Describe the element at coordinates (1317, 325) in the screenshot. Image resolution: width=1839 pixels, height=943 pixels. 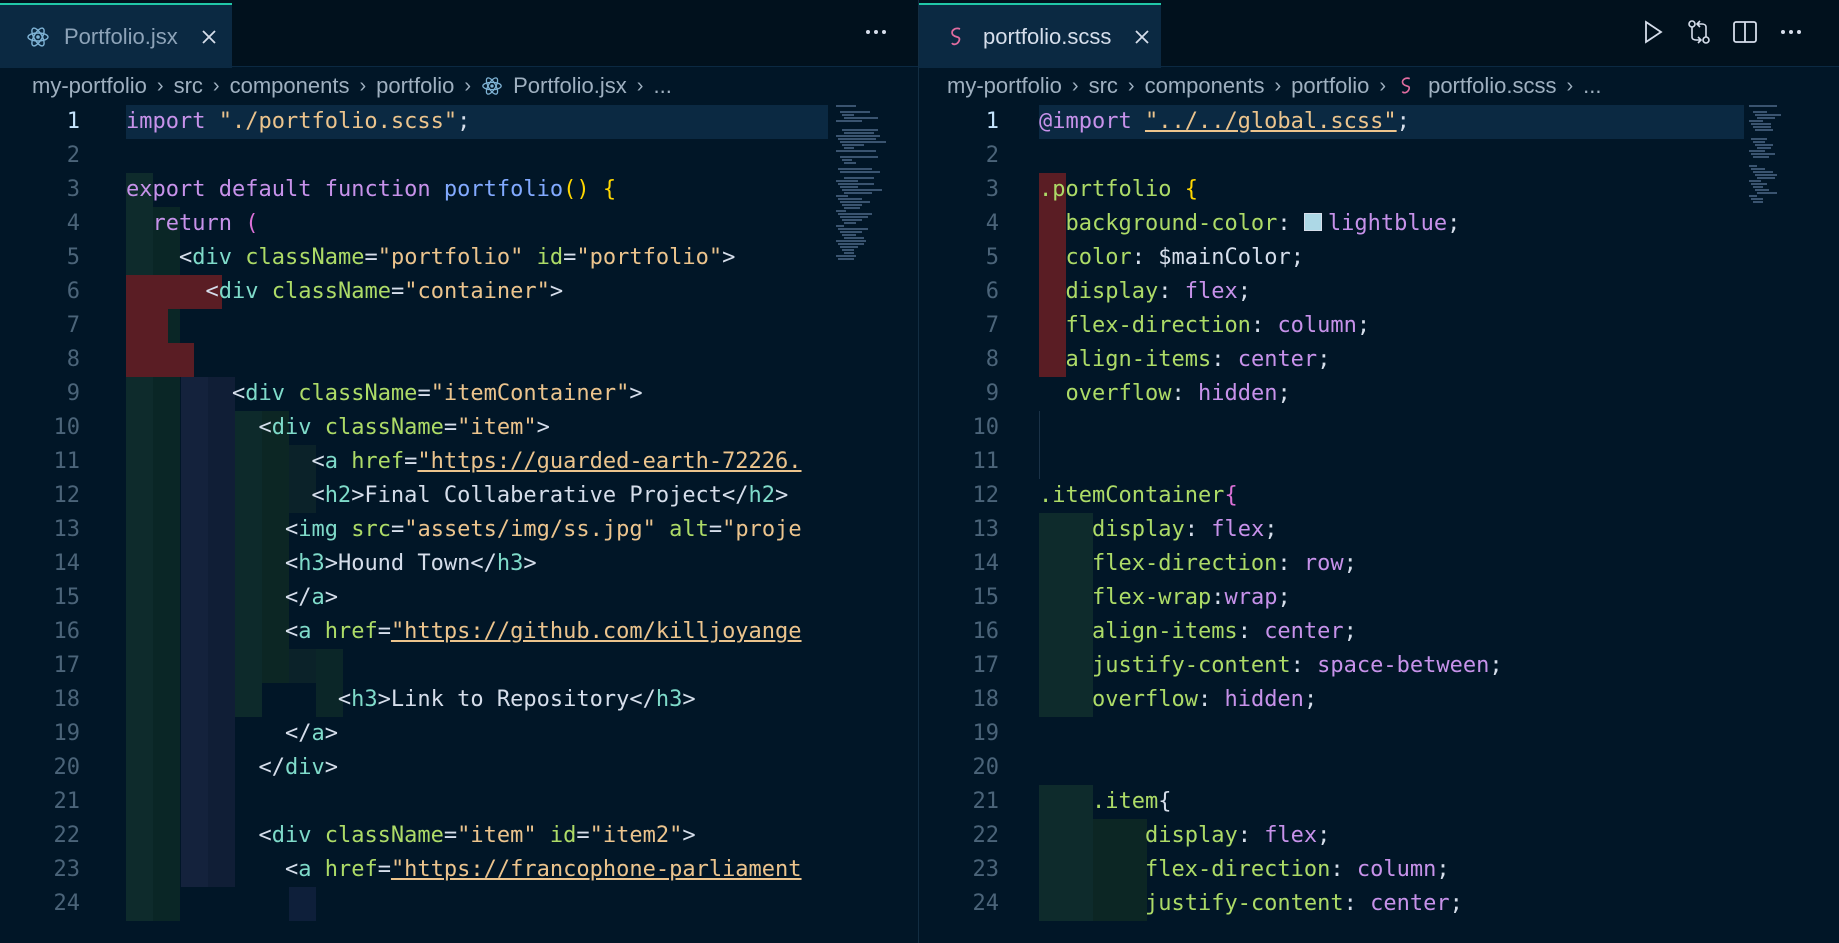
I see `code-token: column` at that location.